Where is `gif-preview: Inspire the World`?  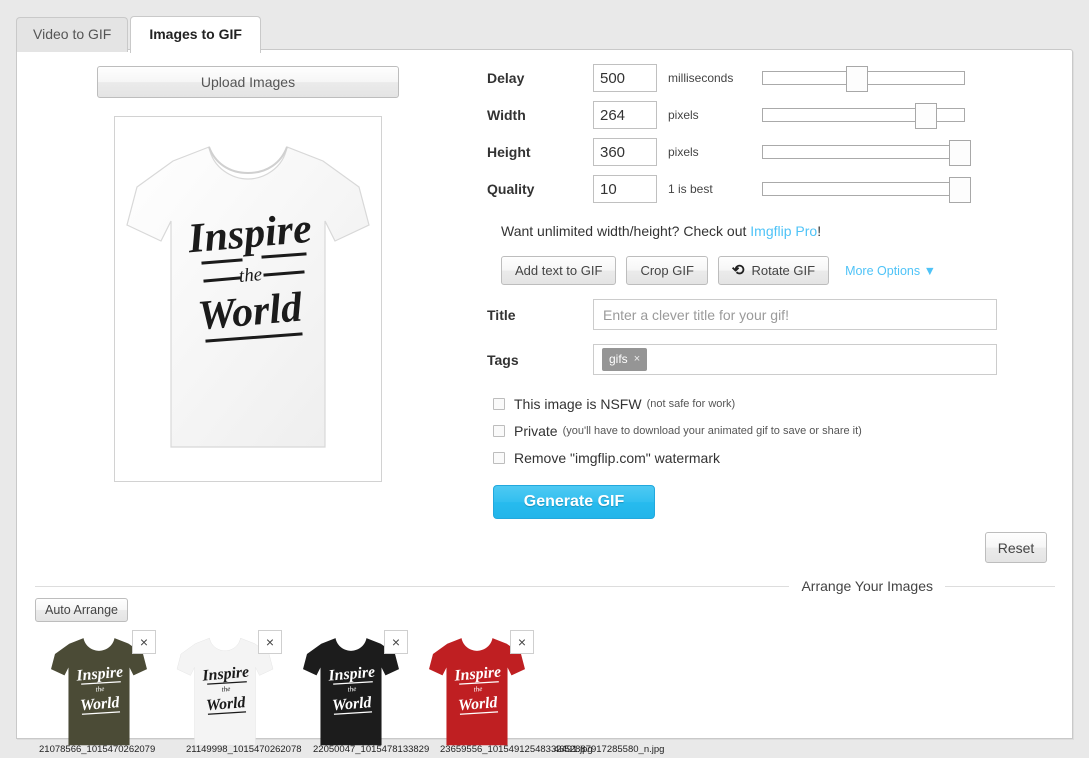
gif-preview: Inspire the World is located at coordinates (248, 299).